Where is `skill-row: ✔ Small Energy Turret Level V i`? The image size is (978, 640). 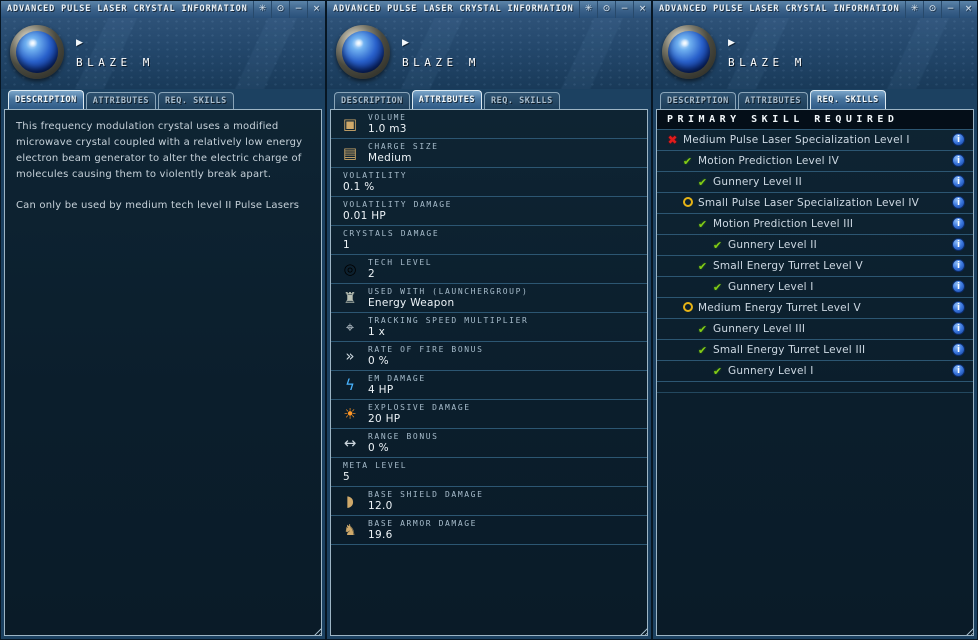 skill-row: ✔ Small Energy Turret Level V i is located at coordinates (815, 266).